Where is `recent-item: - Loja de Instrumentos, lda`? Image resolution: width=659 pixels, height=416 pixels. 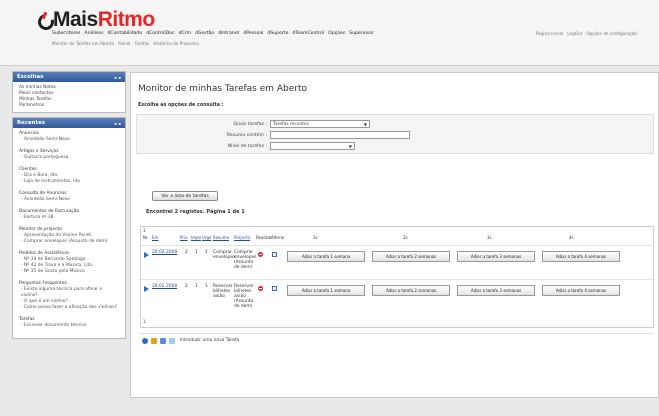
recent-item: - Loja de Instrumentos, lda is located at coordinates (69, 182).